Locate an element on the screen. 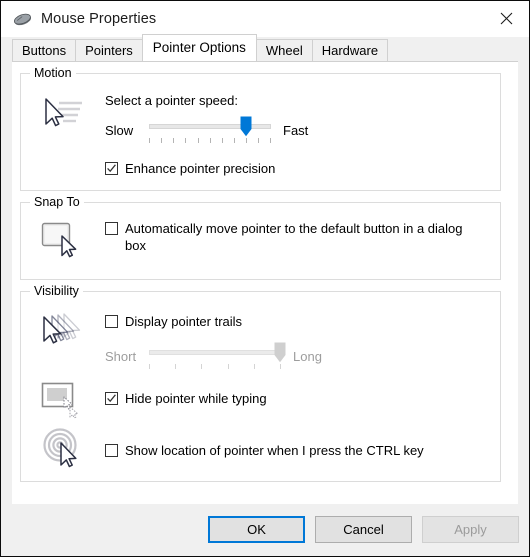 The height and width of the screenshot is (557, 530). trails-short-label: Short is located at coordinates (121, 356).